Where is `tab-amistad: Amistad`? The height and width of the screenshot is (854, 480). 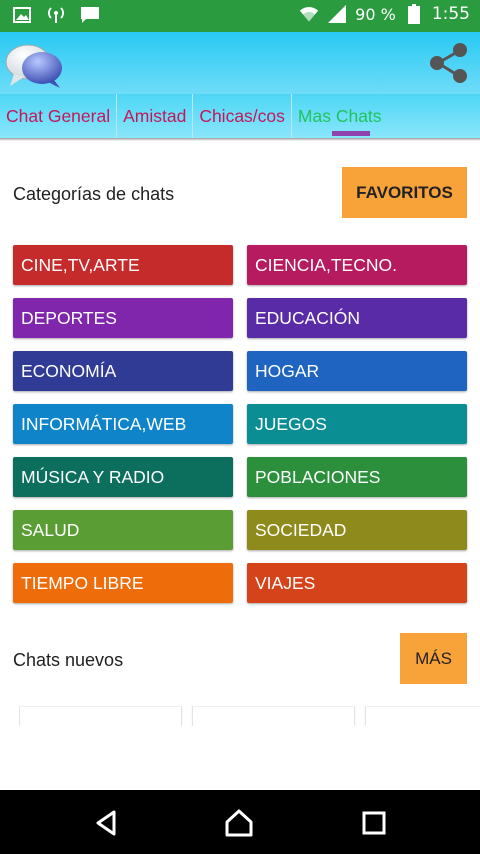 tab-amistad: Amistad is located at coordinates (155, 116).